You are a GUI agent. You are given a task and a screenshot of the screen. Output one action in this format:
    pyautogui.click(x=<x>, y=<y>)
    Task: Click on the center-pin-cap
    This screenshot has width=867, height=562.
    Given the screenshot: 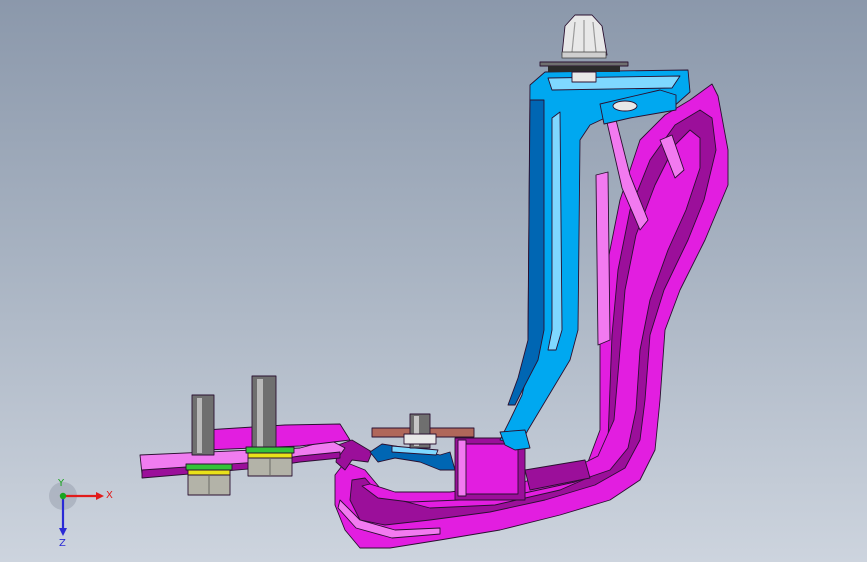 What is the action you would take?
    pyautogui.click(x=420, y=439)
    